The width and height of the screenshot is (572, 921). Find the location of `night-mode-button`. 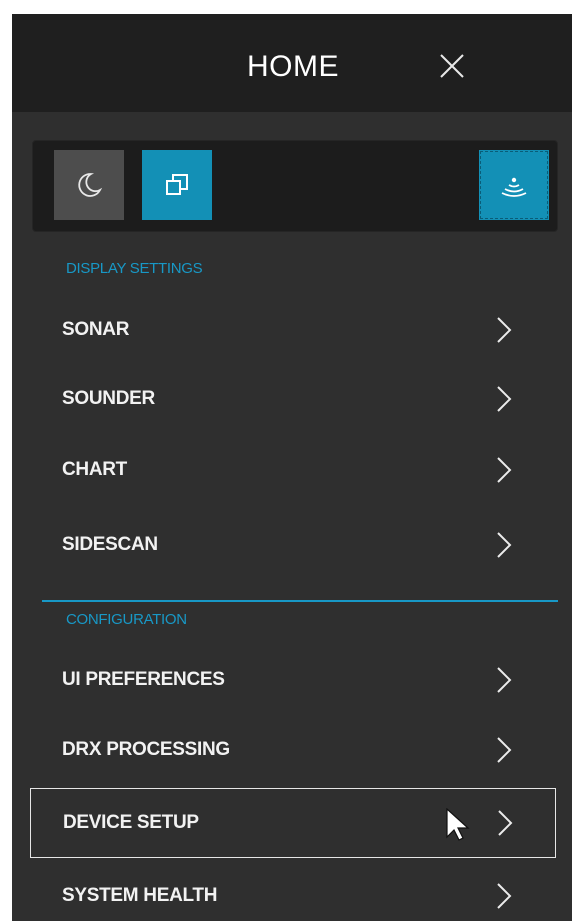

night-mode-button is located at coordinates (89, 185).